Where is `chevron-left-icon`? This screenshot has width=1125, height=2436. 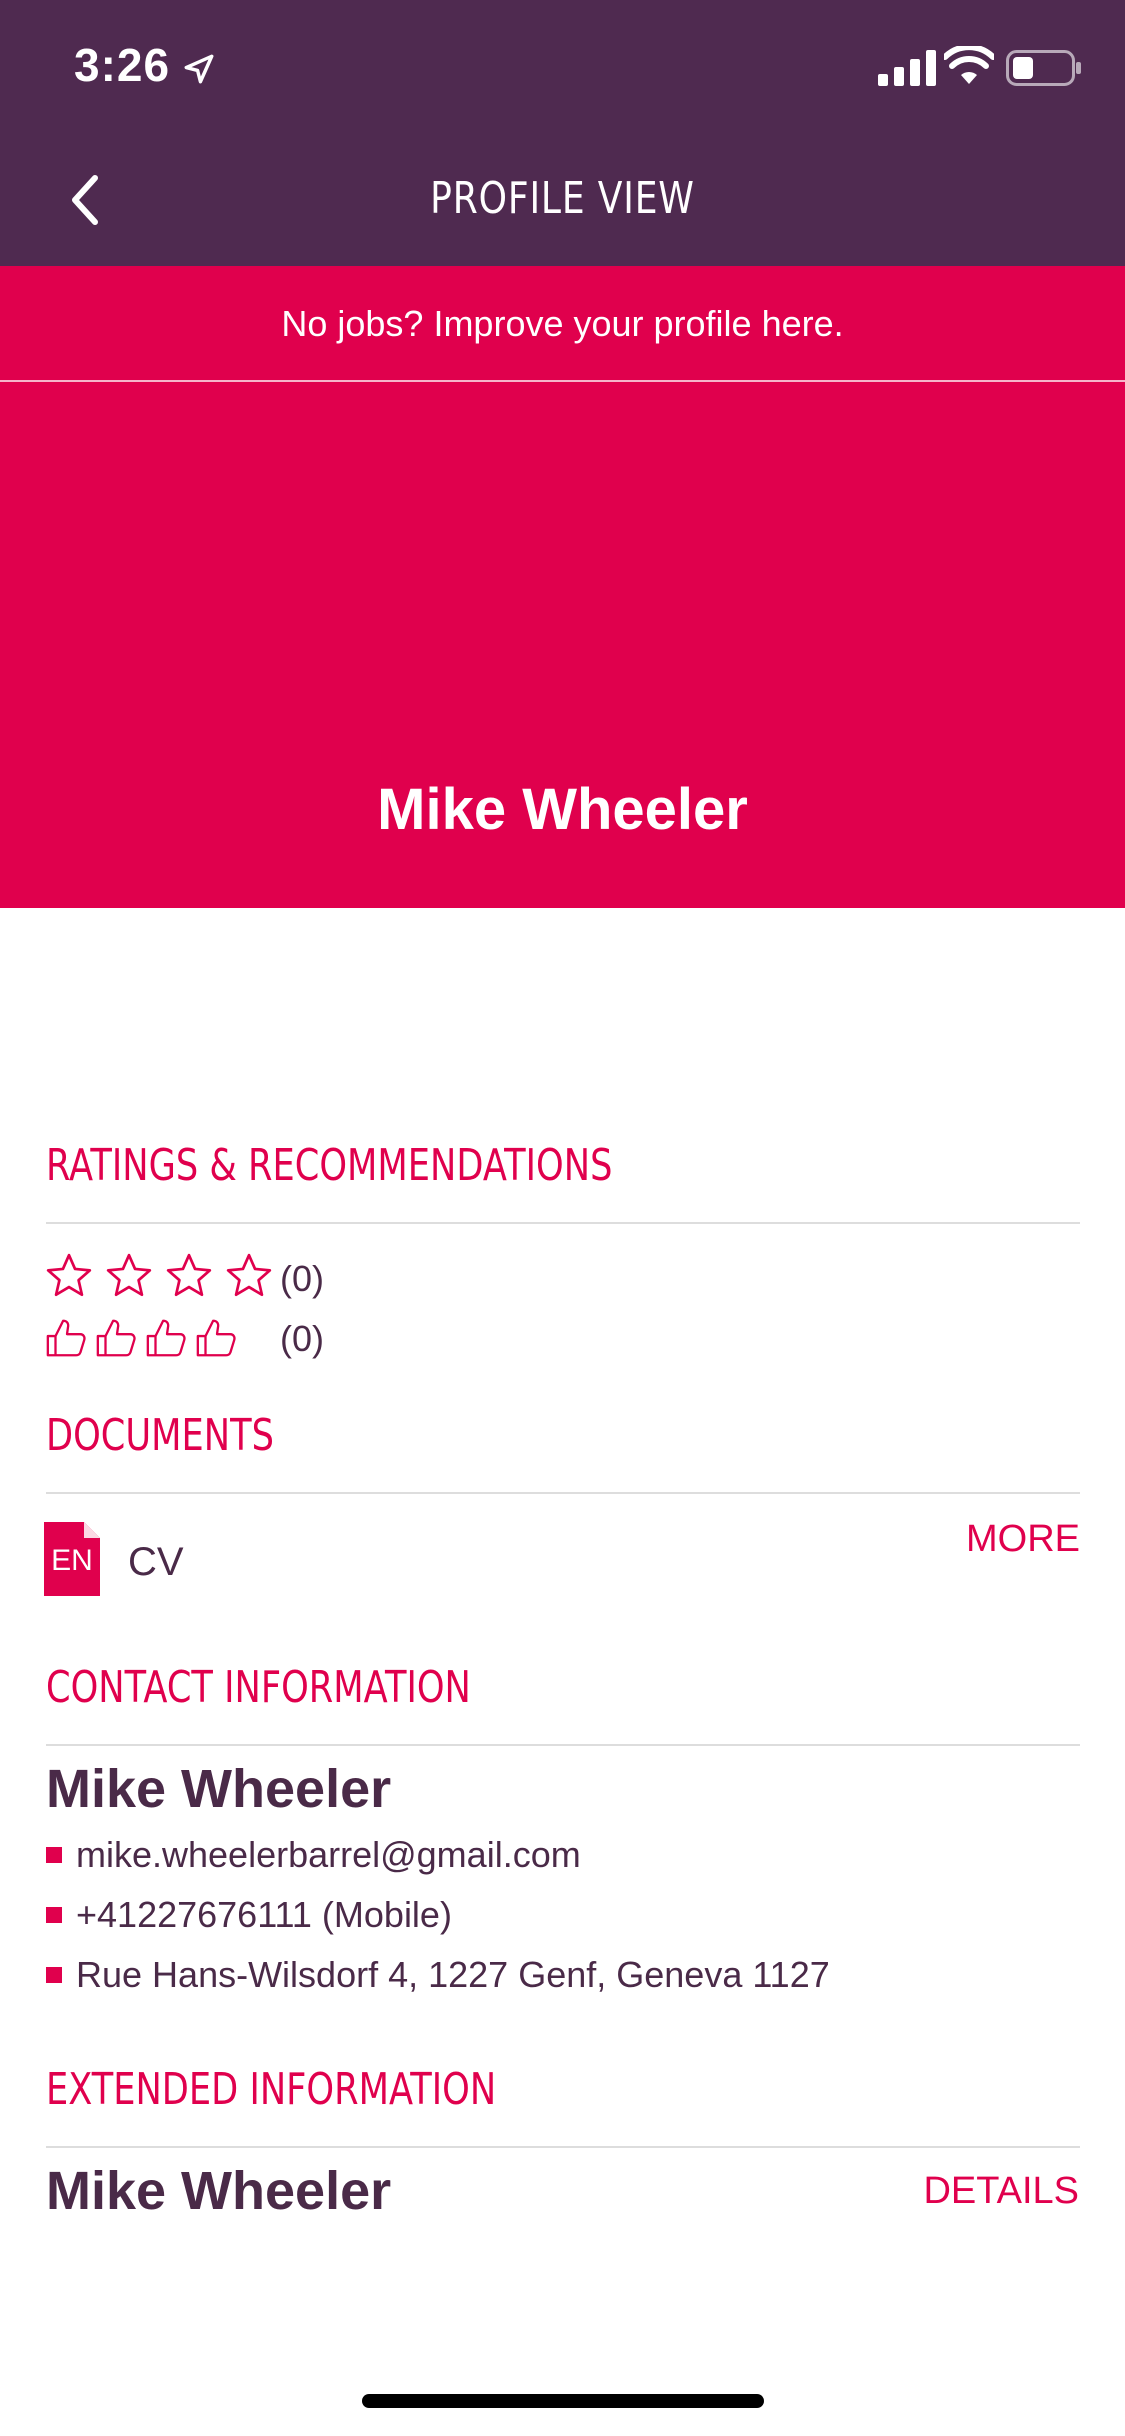 chevron-left-icon is located at coordinates (85, 200).